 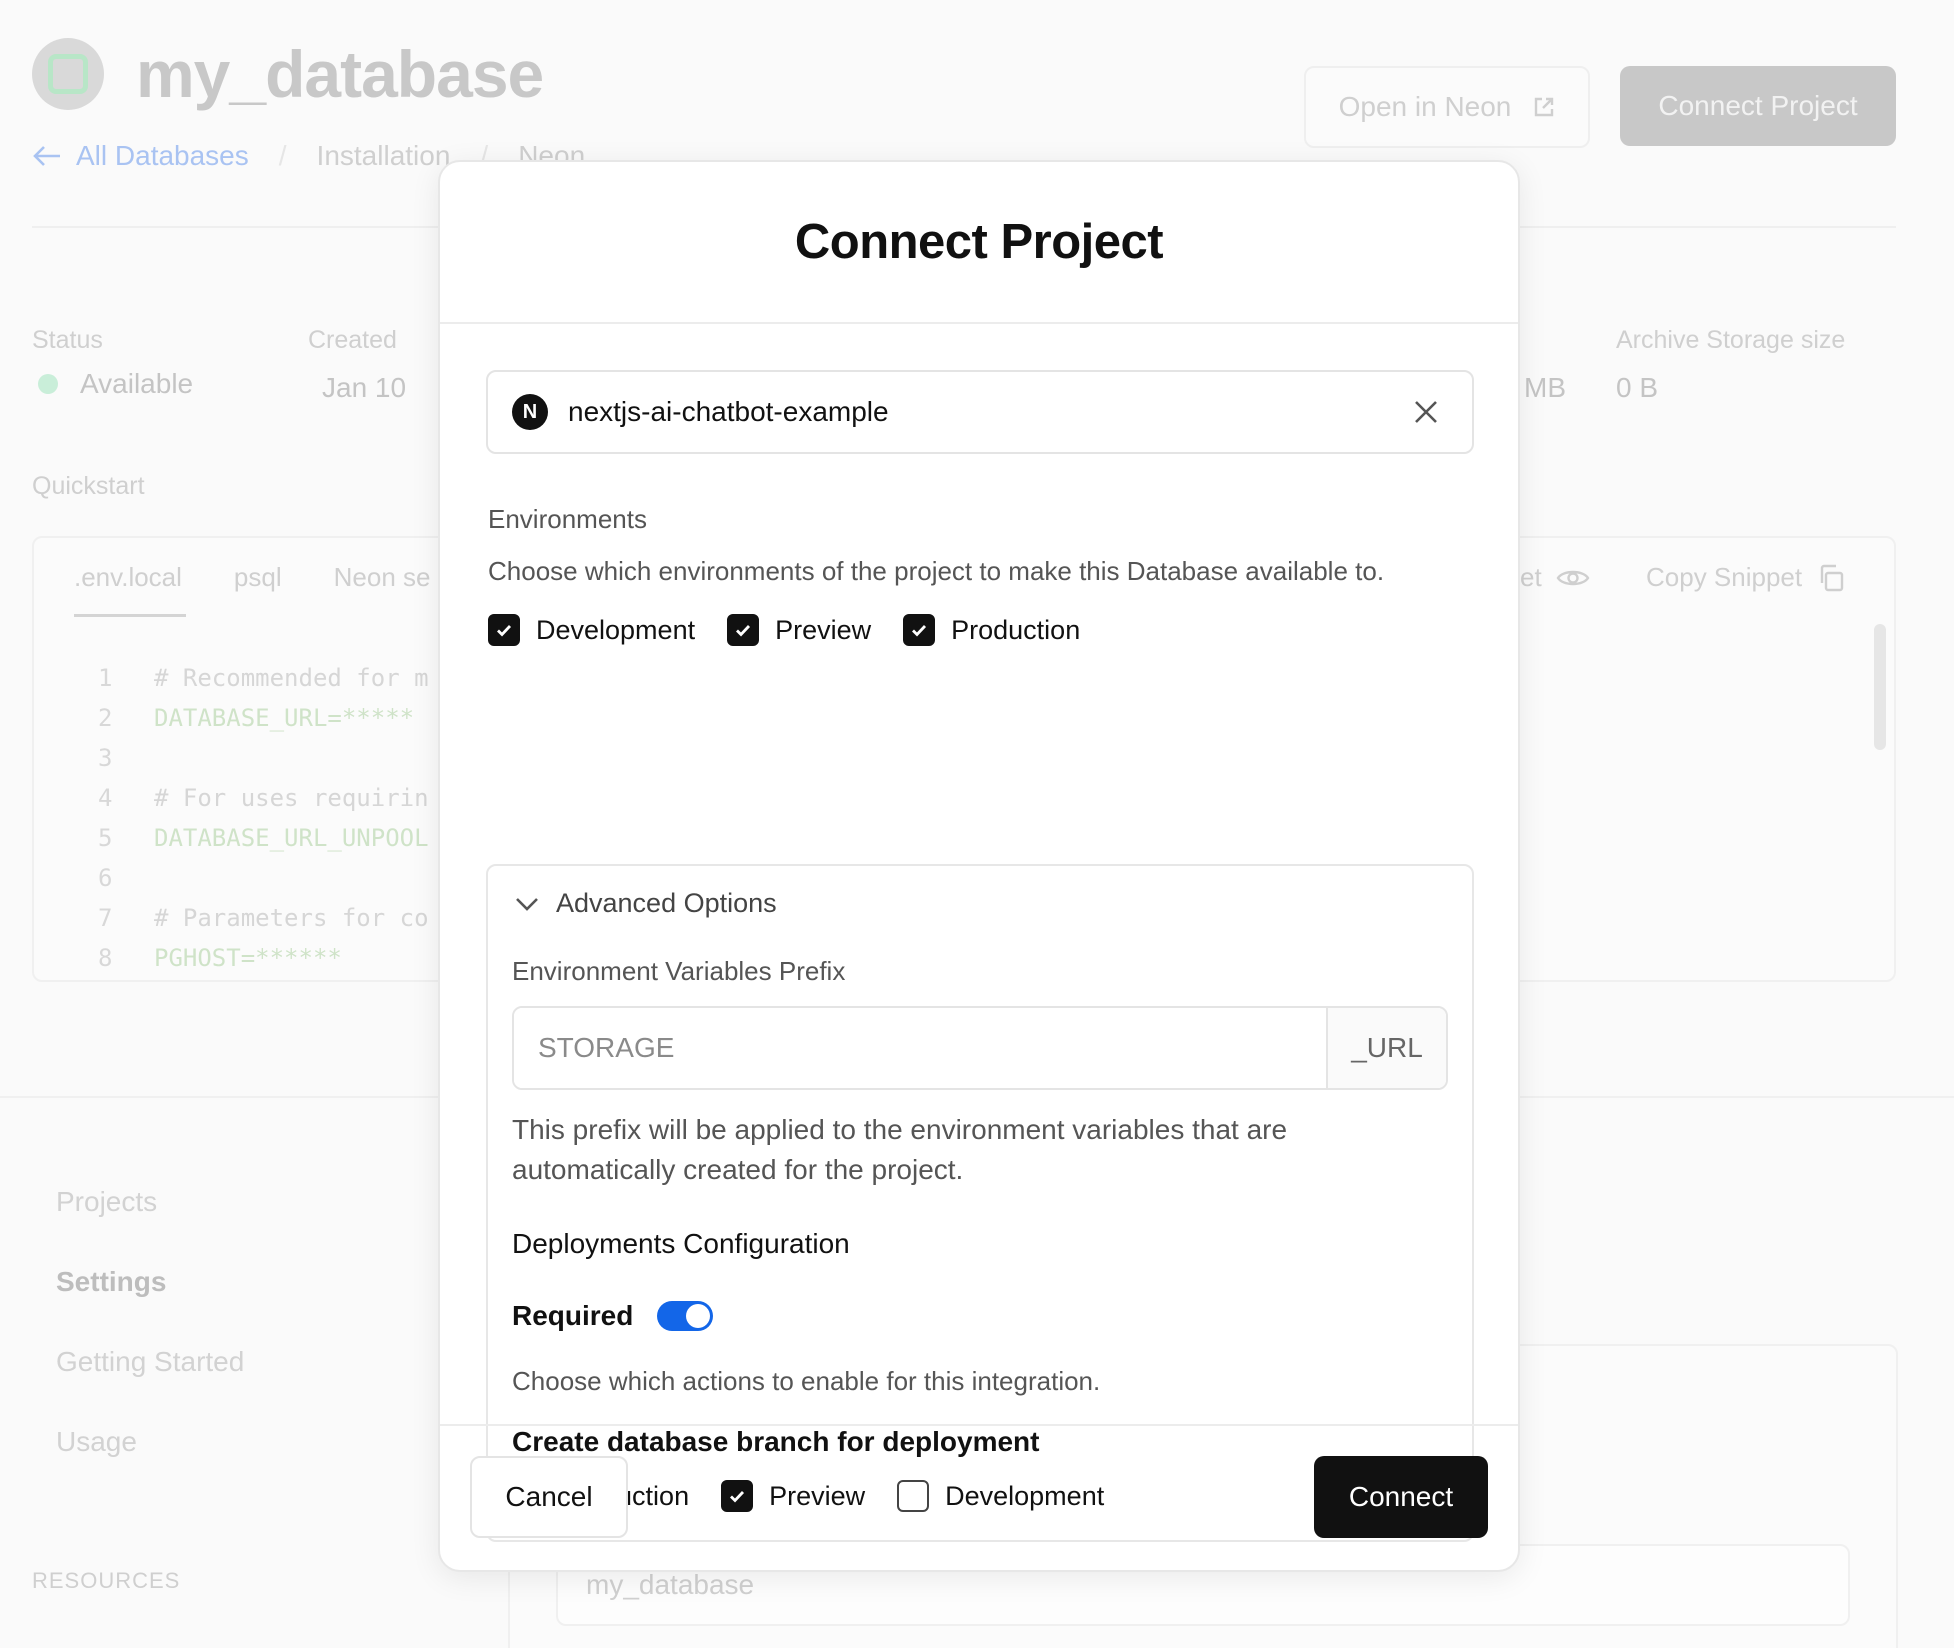 What do you see at coordinates (291, 678) in the screenshot?
I see `code-line-text: # Recommended for m` at bounding box center [291, 678].